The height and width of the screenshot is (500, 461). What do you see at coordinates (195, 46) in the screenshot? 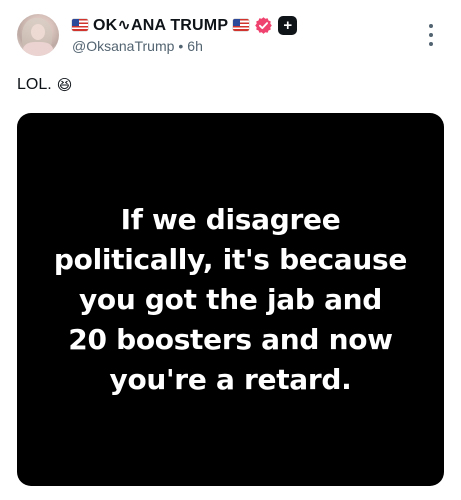
I see `post-timestamp: 6h` at bounding box center [195, 46].